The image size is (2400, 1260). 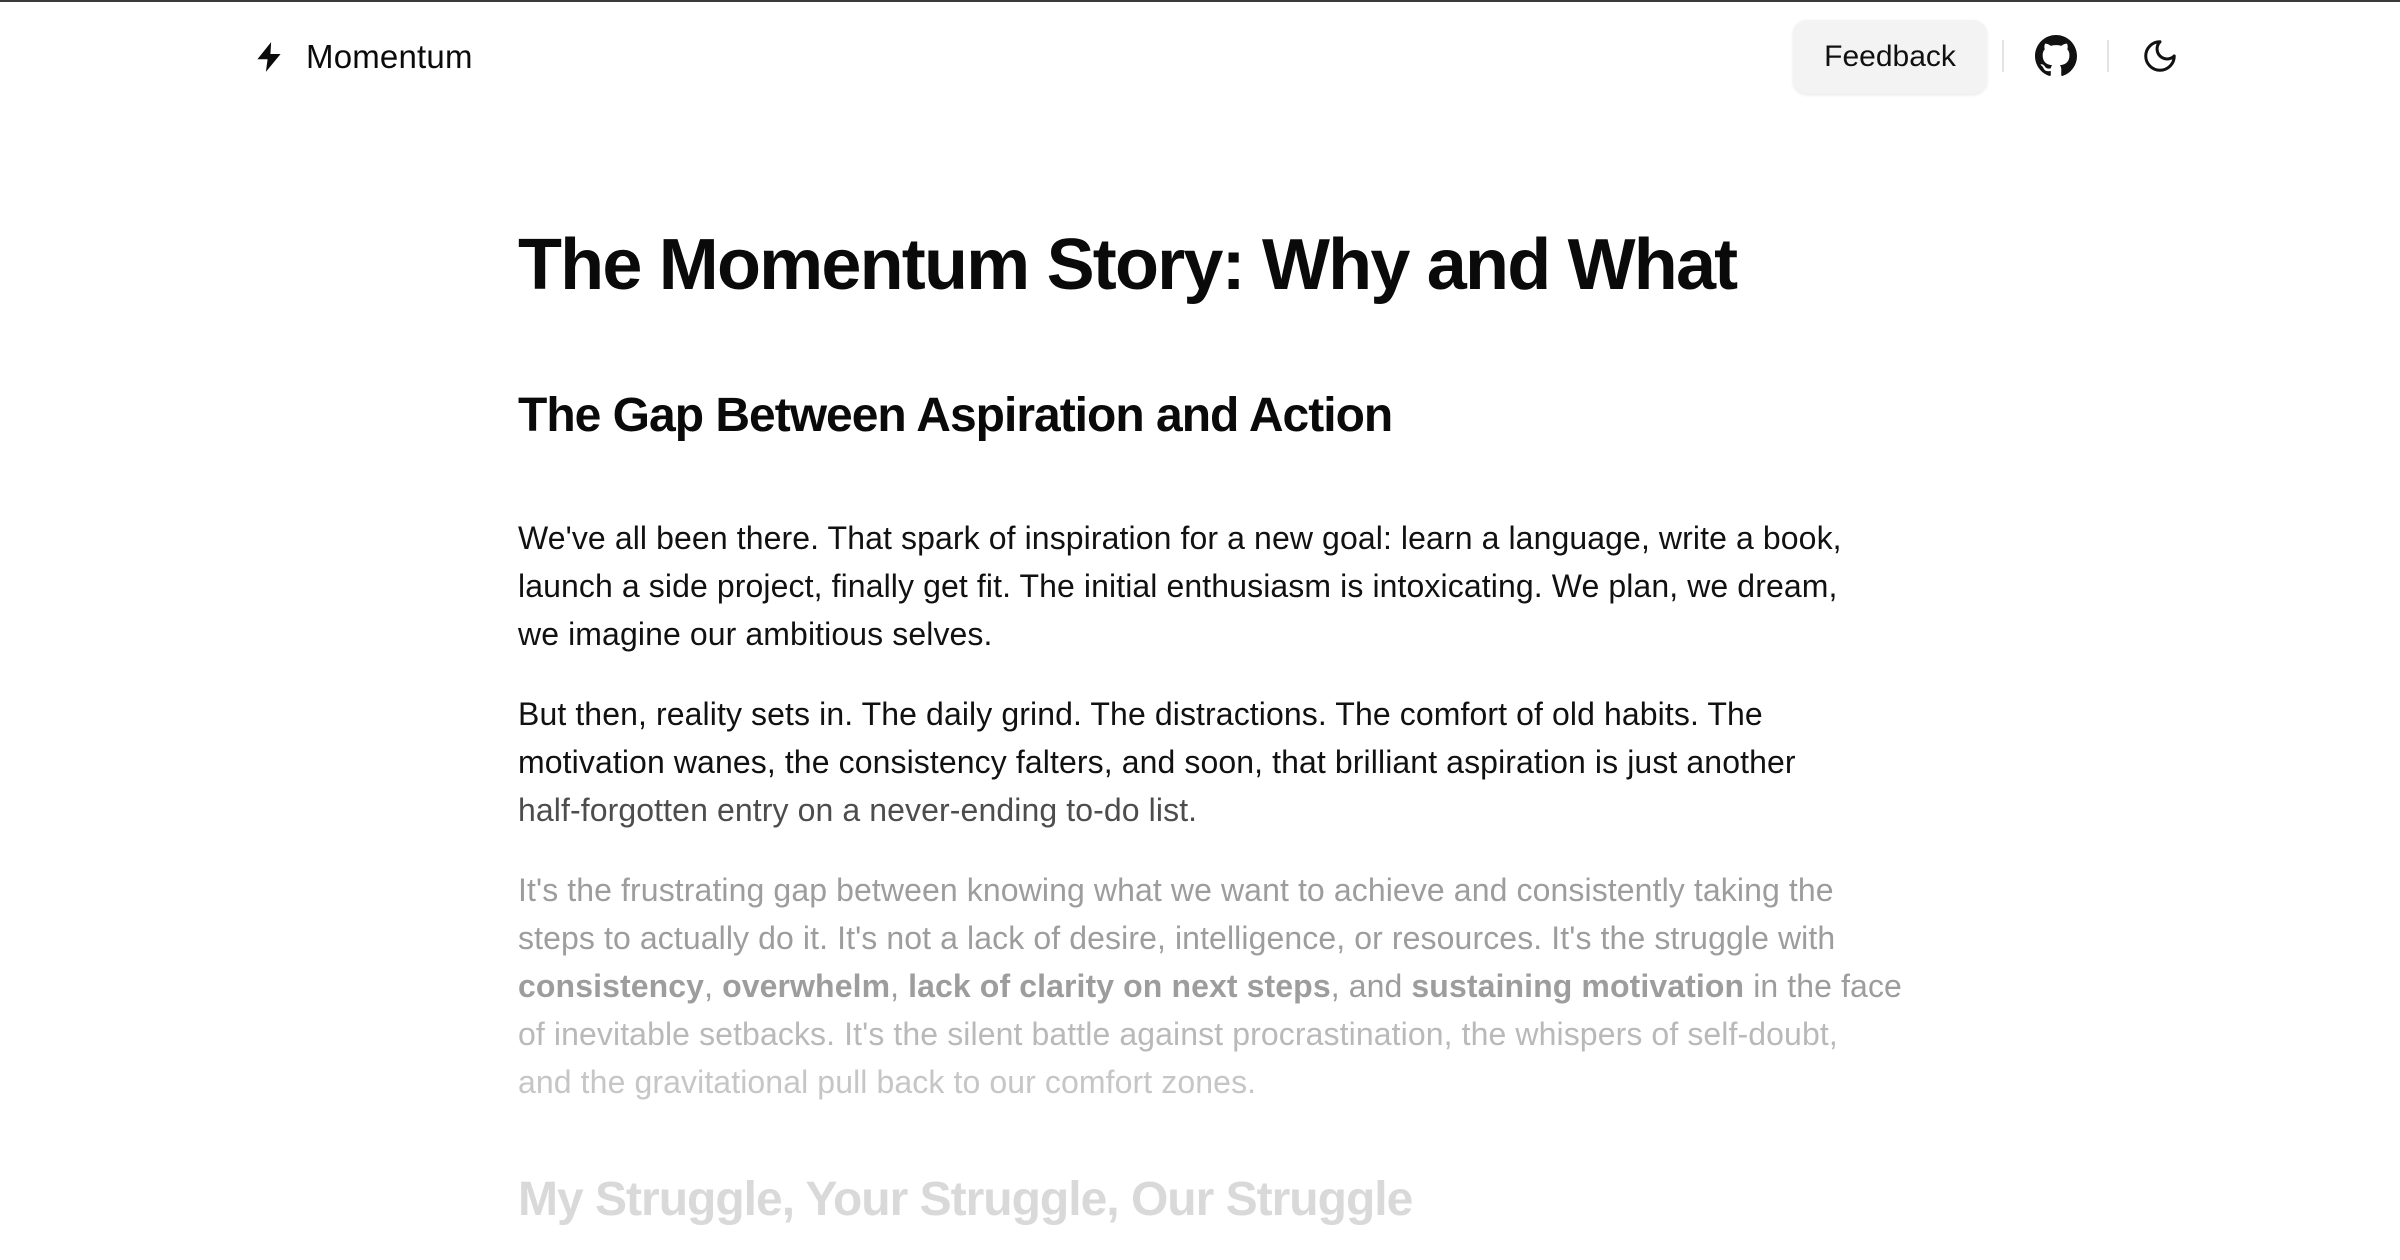 I want to click on moon-icon, so click(x=2160, y=56).